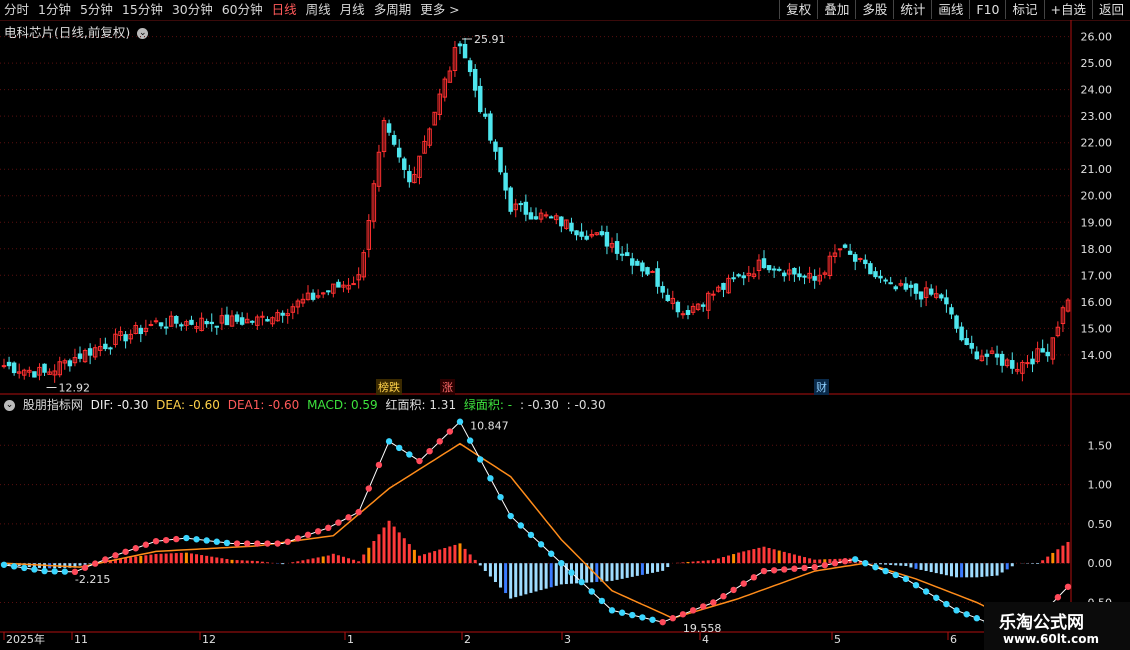 The image size is (1130, 650). I want to click on dea1-value: DEA1: -0.60, so click(263, 405).